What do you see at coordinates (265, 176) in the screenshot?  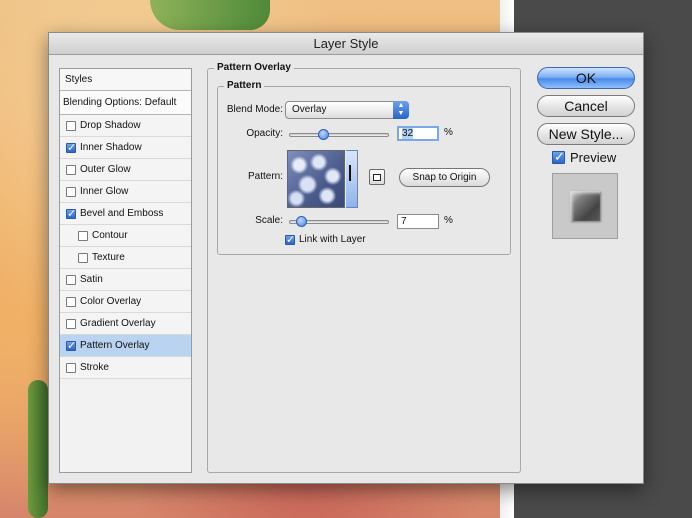 I see `pattern-label: Pattern:` at bounding box center [265, 176].